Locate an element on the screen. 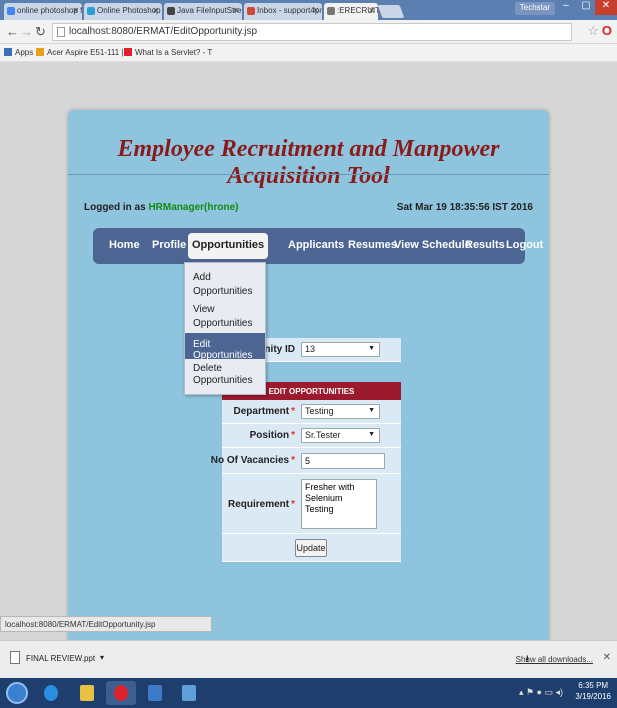  new-tab-button is located at coordinates (391, 11).